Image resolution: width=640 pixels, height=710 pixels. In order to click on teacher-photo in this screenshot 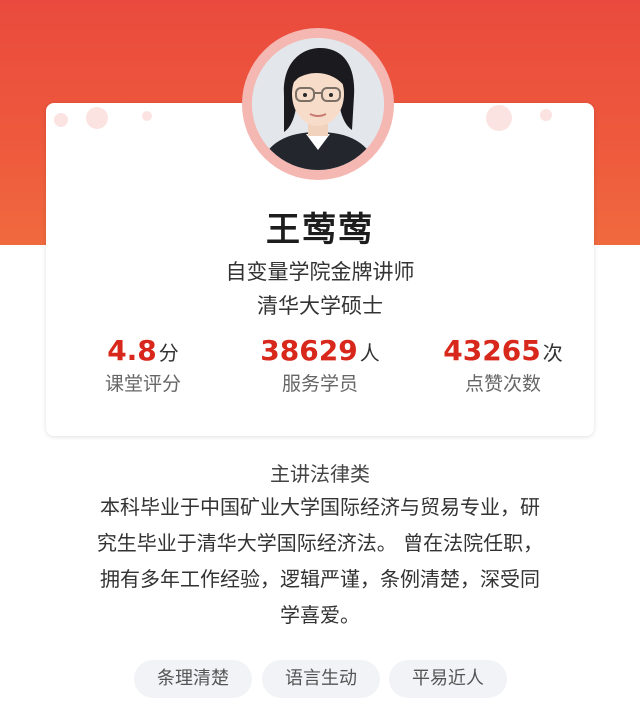, I will do `click(318, 104)`.